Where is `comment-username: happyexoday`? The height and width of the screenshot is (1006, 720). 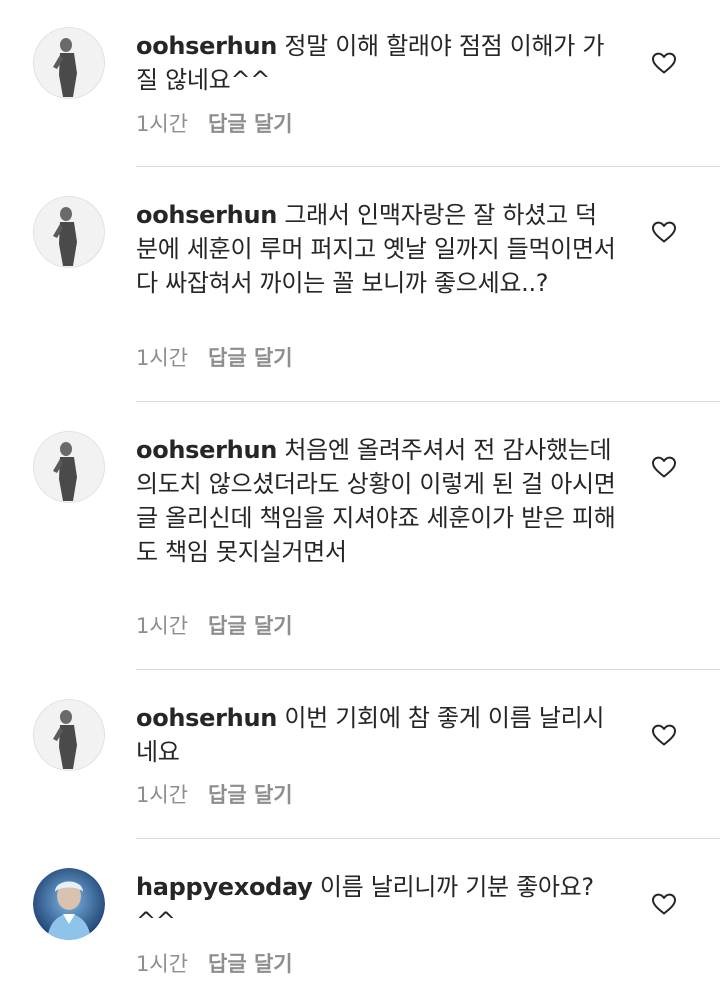
comment-username: happyexoday is located at coordinates (224, 887).